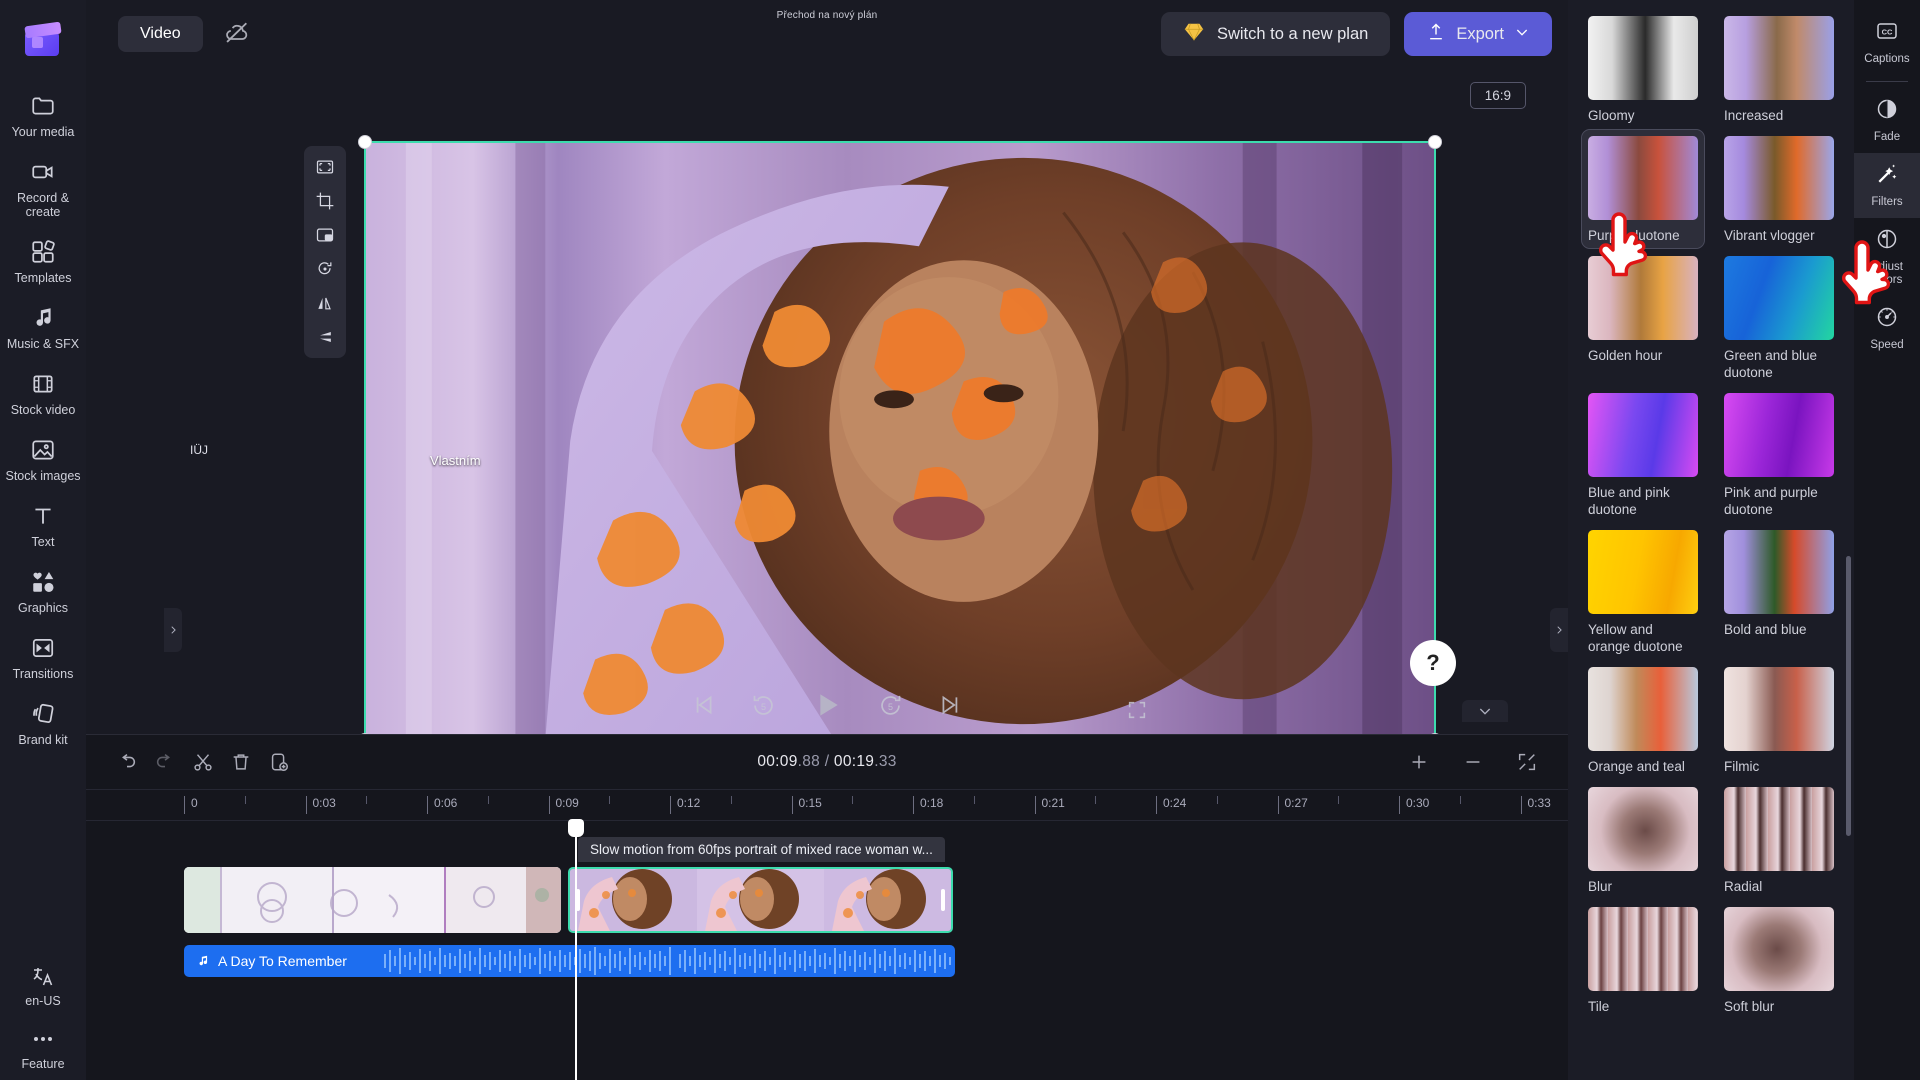  I want to click on rewind-5-icon: 5, so click(763, 708).